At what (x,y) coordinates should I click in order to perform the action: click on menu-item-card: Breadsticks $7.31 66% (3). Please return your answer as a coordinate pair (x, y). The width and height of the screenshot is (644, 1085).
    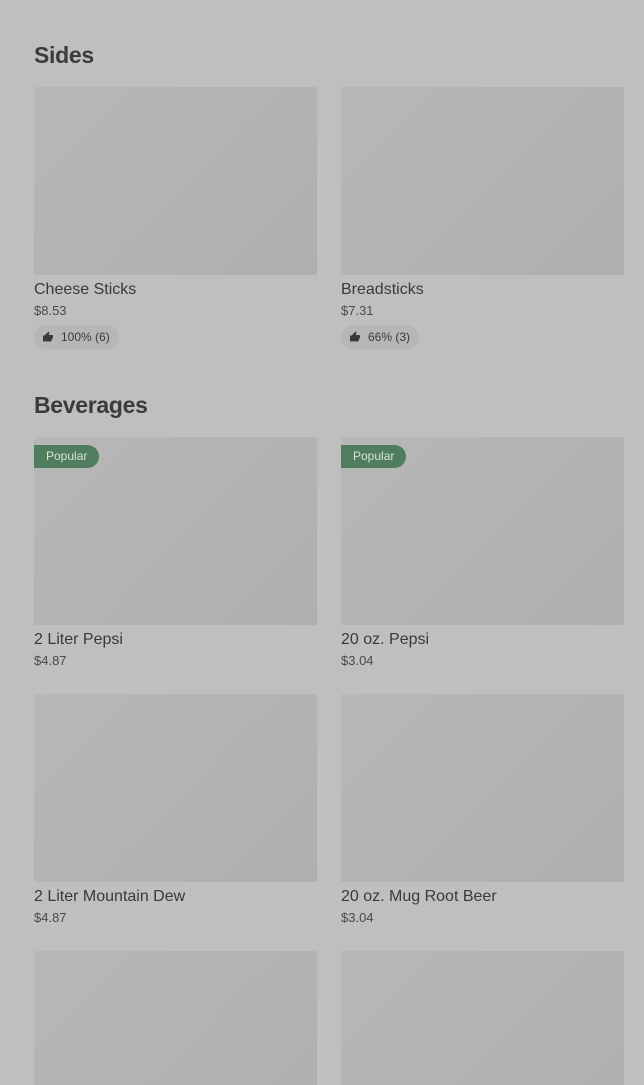
    Looking at the image, I should click on (482, 218).